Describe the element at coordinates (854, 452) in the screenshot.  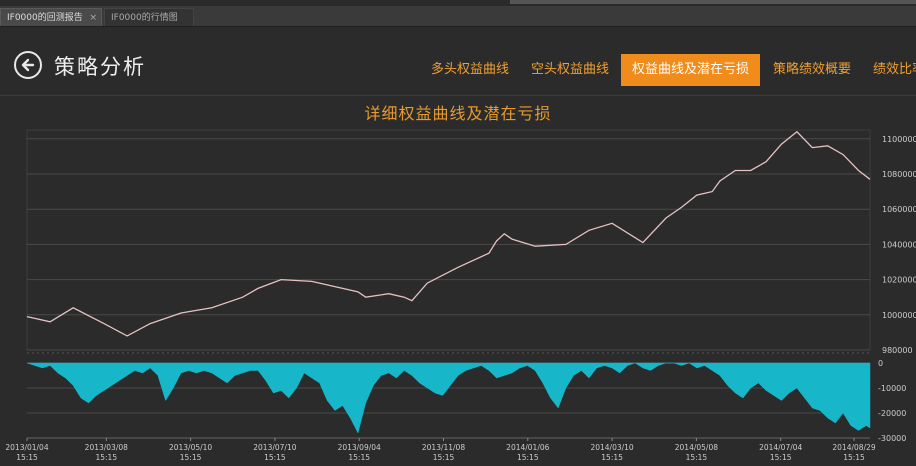
I see `x-tick-label: 2014/08/29 15:15` at that location.